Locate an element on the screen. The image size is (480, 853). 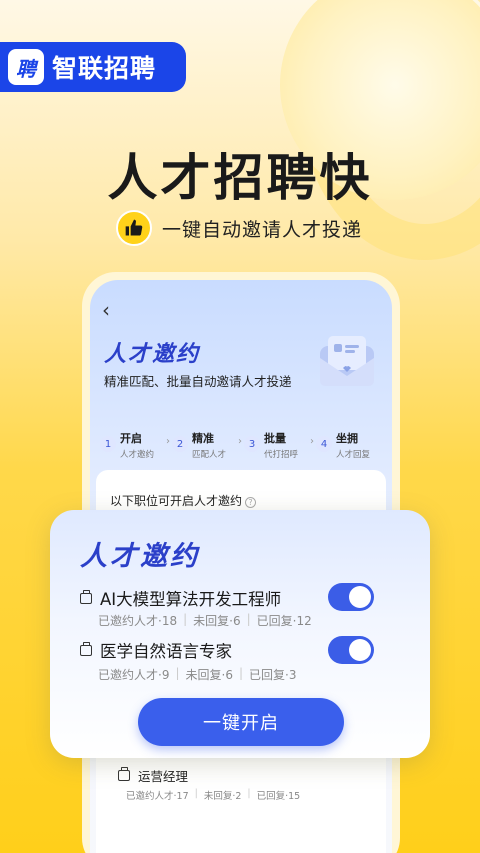
thumbs-up-icon is located at coordinates (134, 228).